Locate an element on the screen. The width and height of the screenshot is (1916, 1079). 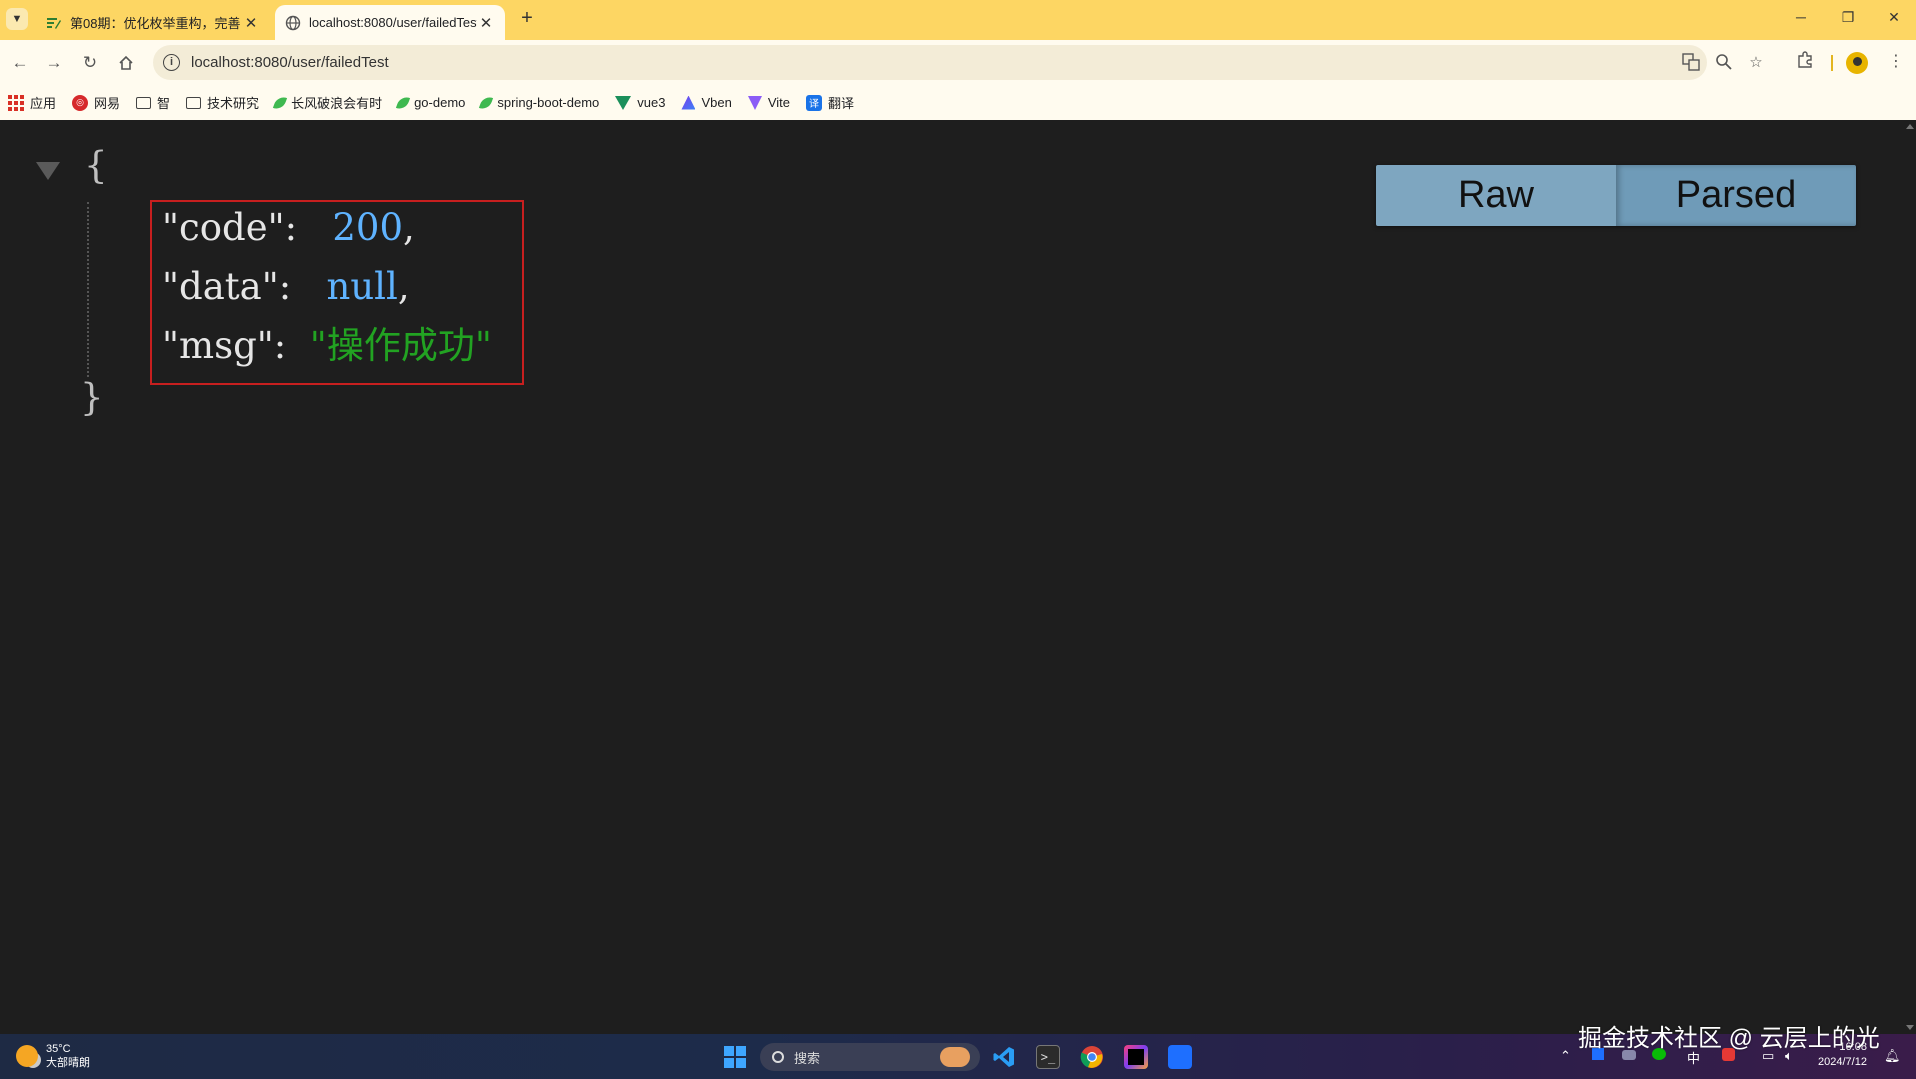
chevron-down-icon: ▼ is located at coordinates (17, 19).